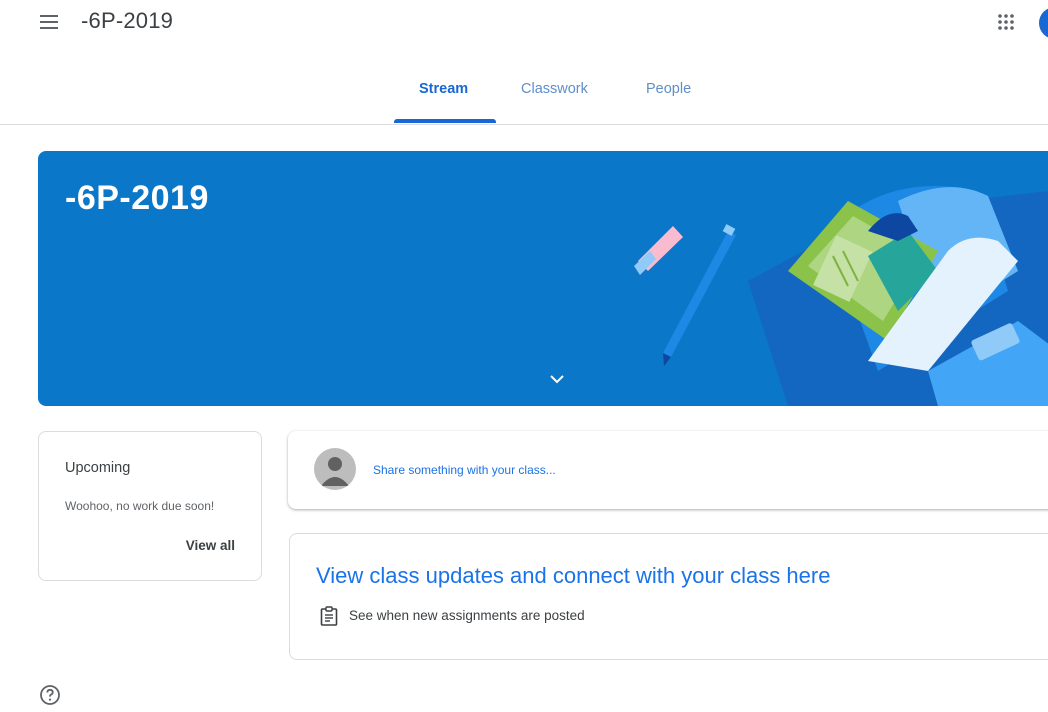 The image size is (1048, 712). Describe the element at coordinates (443, 89) in the screenshot. I see `tab-stream: Stream` at that location.